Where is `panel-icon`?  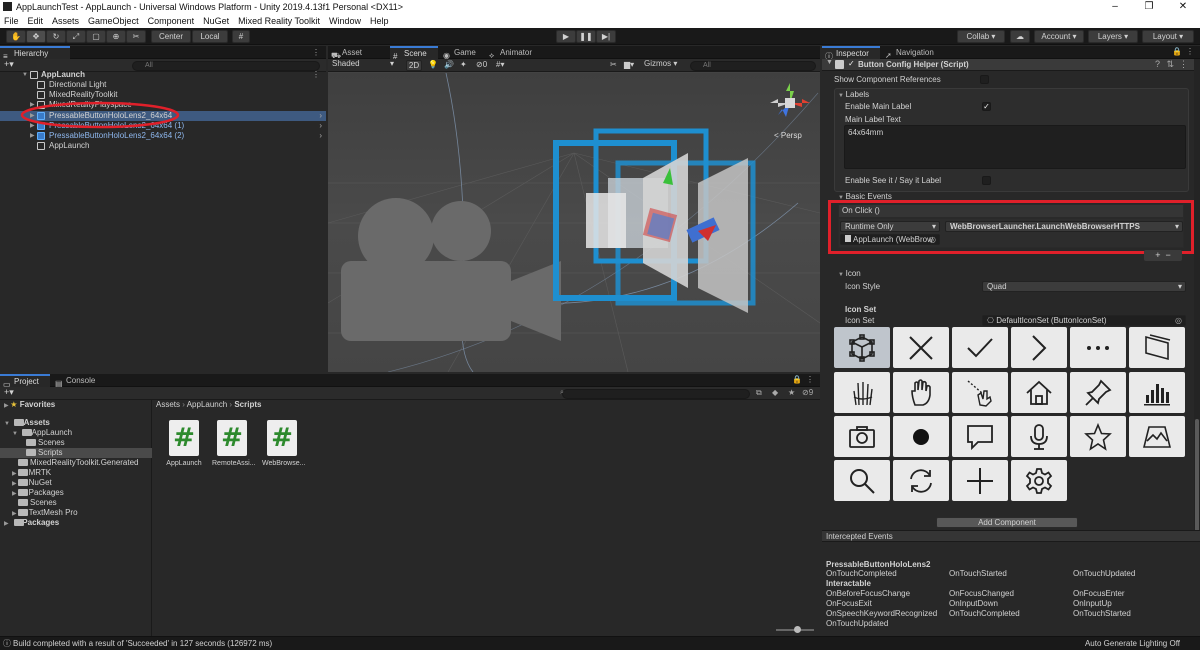
panel-icon is located at coordinates (1157, 347).